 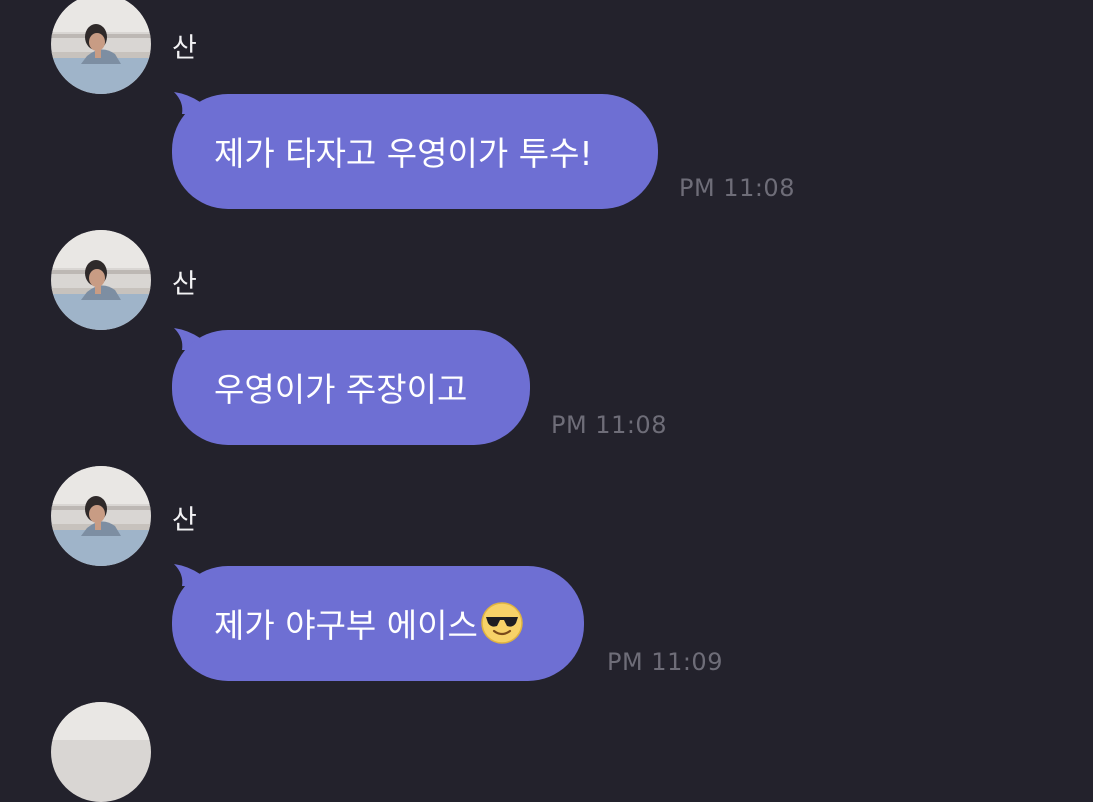 I want to click on message-text: 우영이가 주장이고, so click(x=341, y=389).